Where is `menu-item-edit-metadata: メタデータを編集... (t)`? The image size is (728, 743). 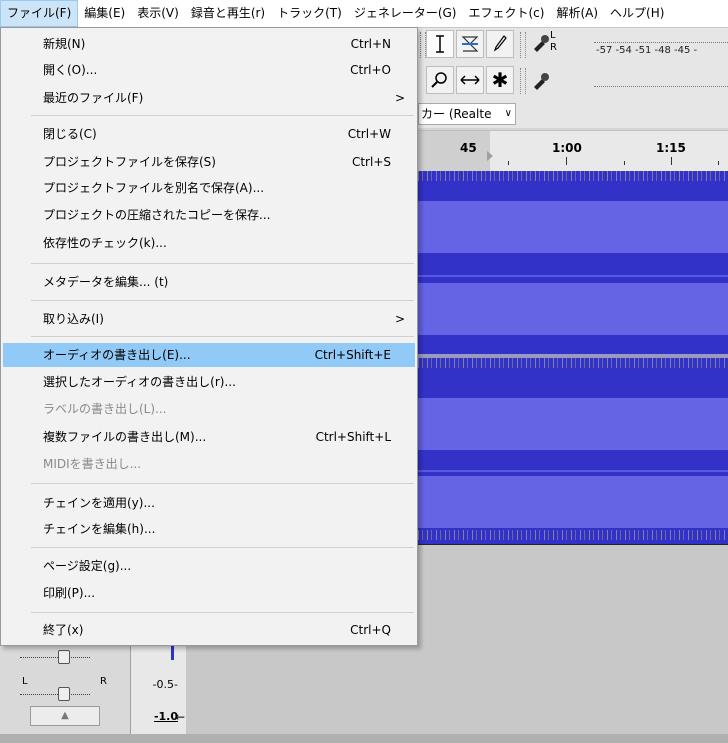
menu-item-edit-metadata: メタデータを編集... (t) is located at coordinates (209, 282).